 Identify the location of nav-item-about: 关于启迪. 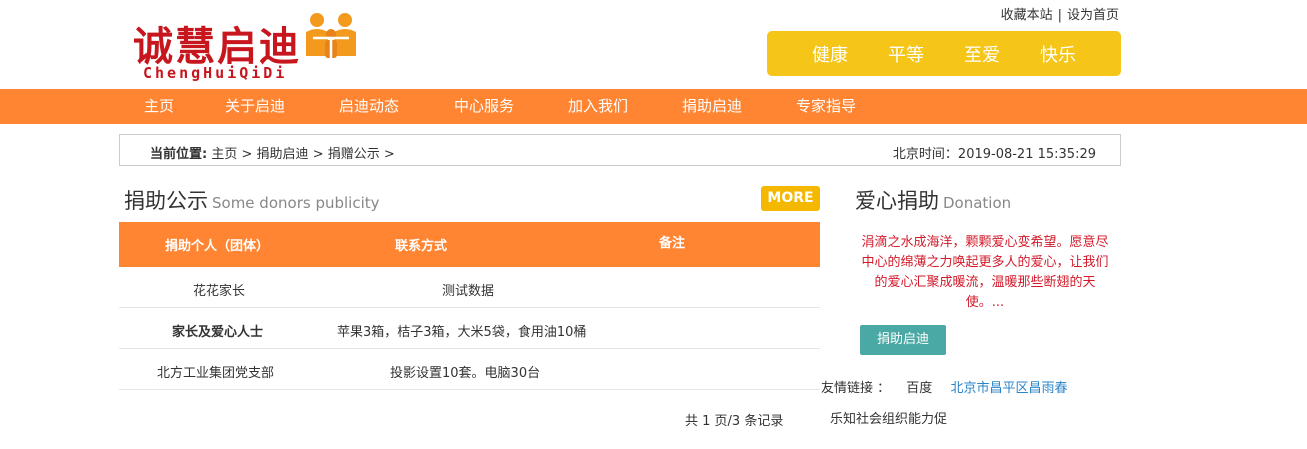
(255, 106).